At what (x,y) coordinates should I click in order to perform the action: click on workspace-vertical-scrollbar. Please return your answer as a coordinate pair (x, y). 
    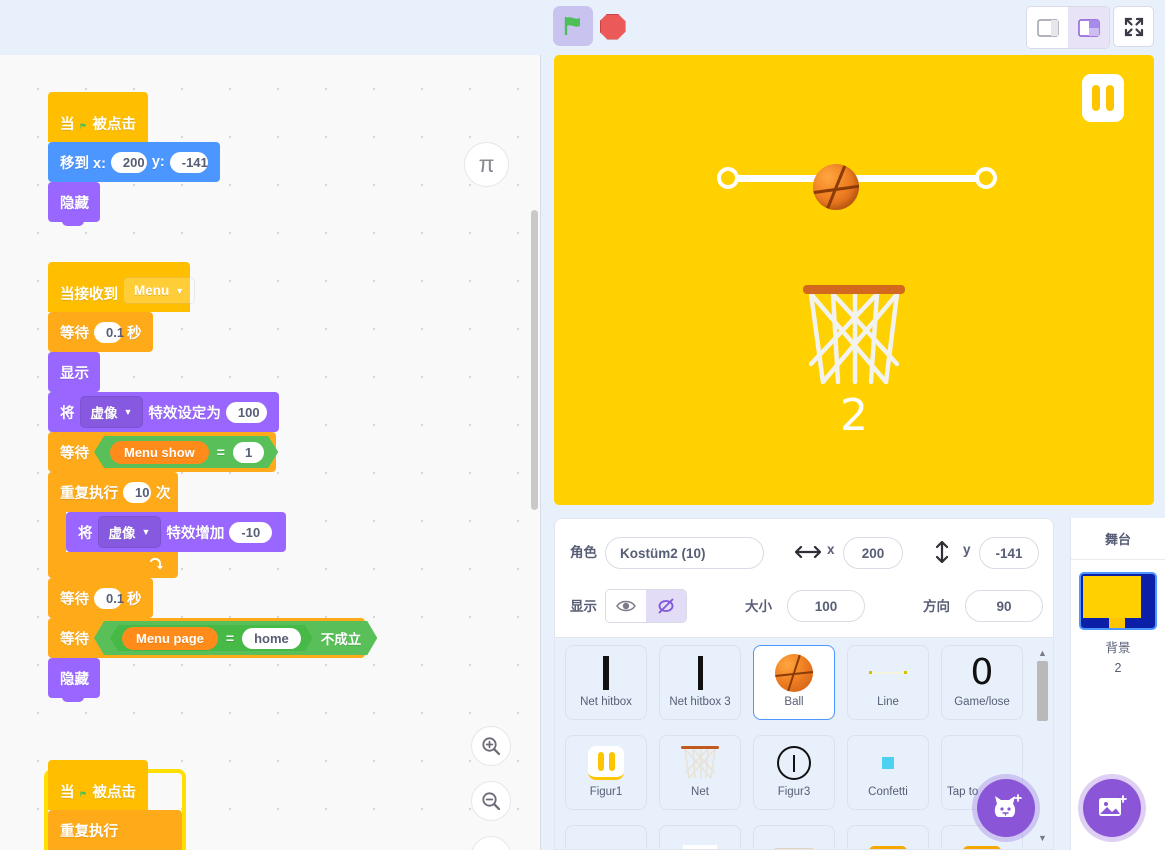
    Looking at the image, I should click on (534, 360).